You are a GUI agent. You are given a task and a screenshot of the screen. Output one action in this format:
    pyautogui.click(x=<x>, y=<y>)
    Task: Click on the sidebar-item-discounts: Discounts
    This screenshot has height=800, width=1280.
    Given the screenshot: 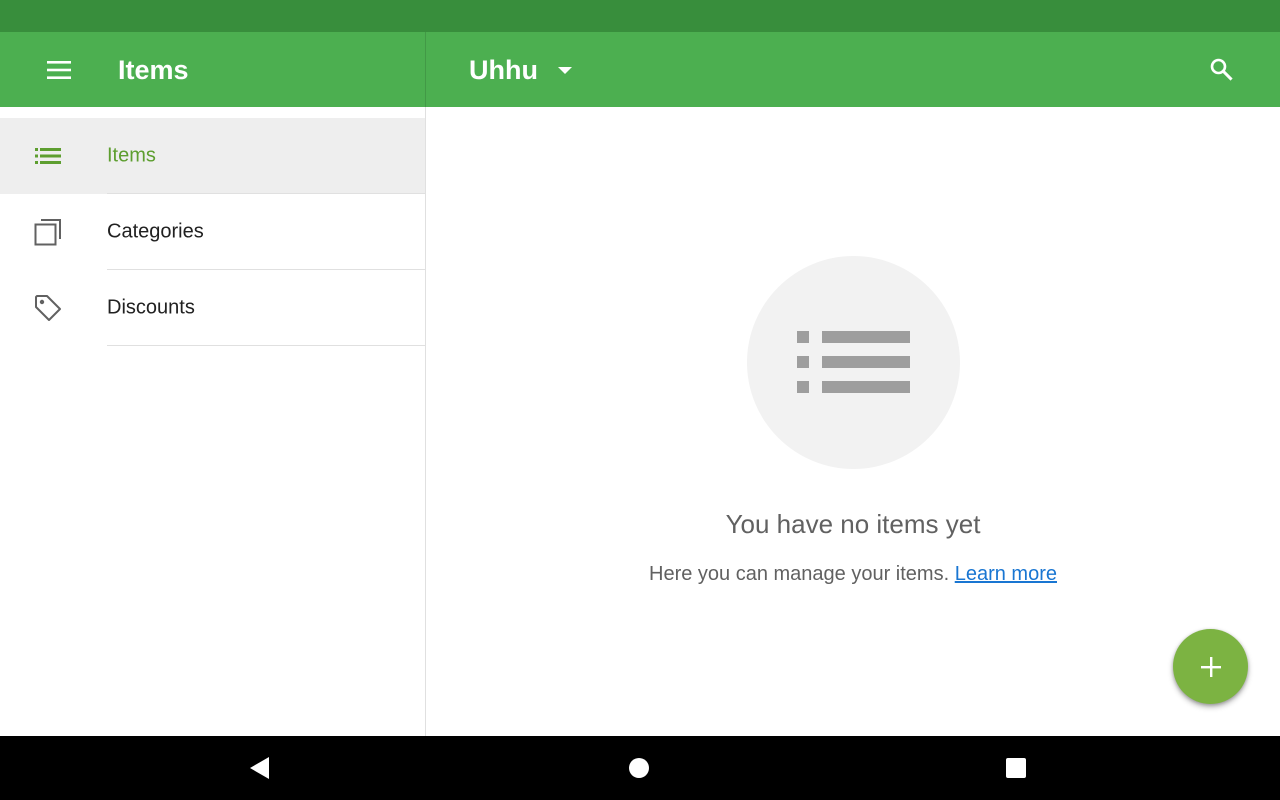 What is the action you would take?
    pyautogui.click(x=212, y=308)
    